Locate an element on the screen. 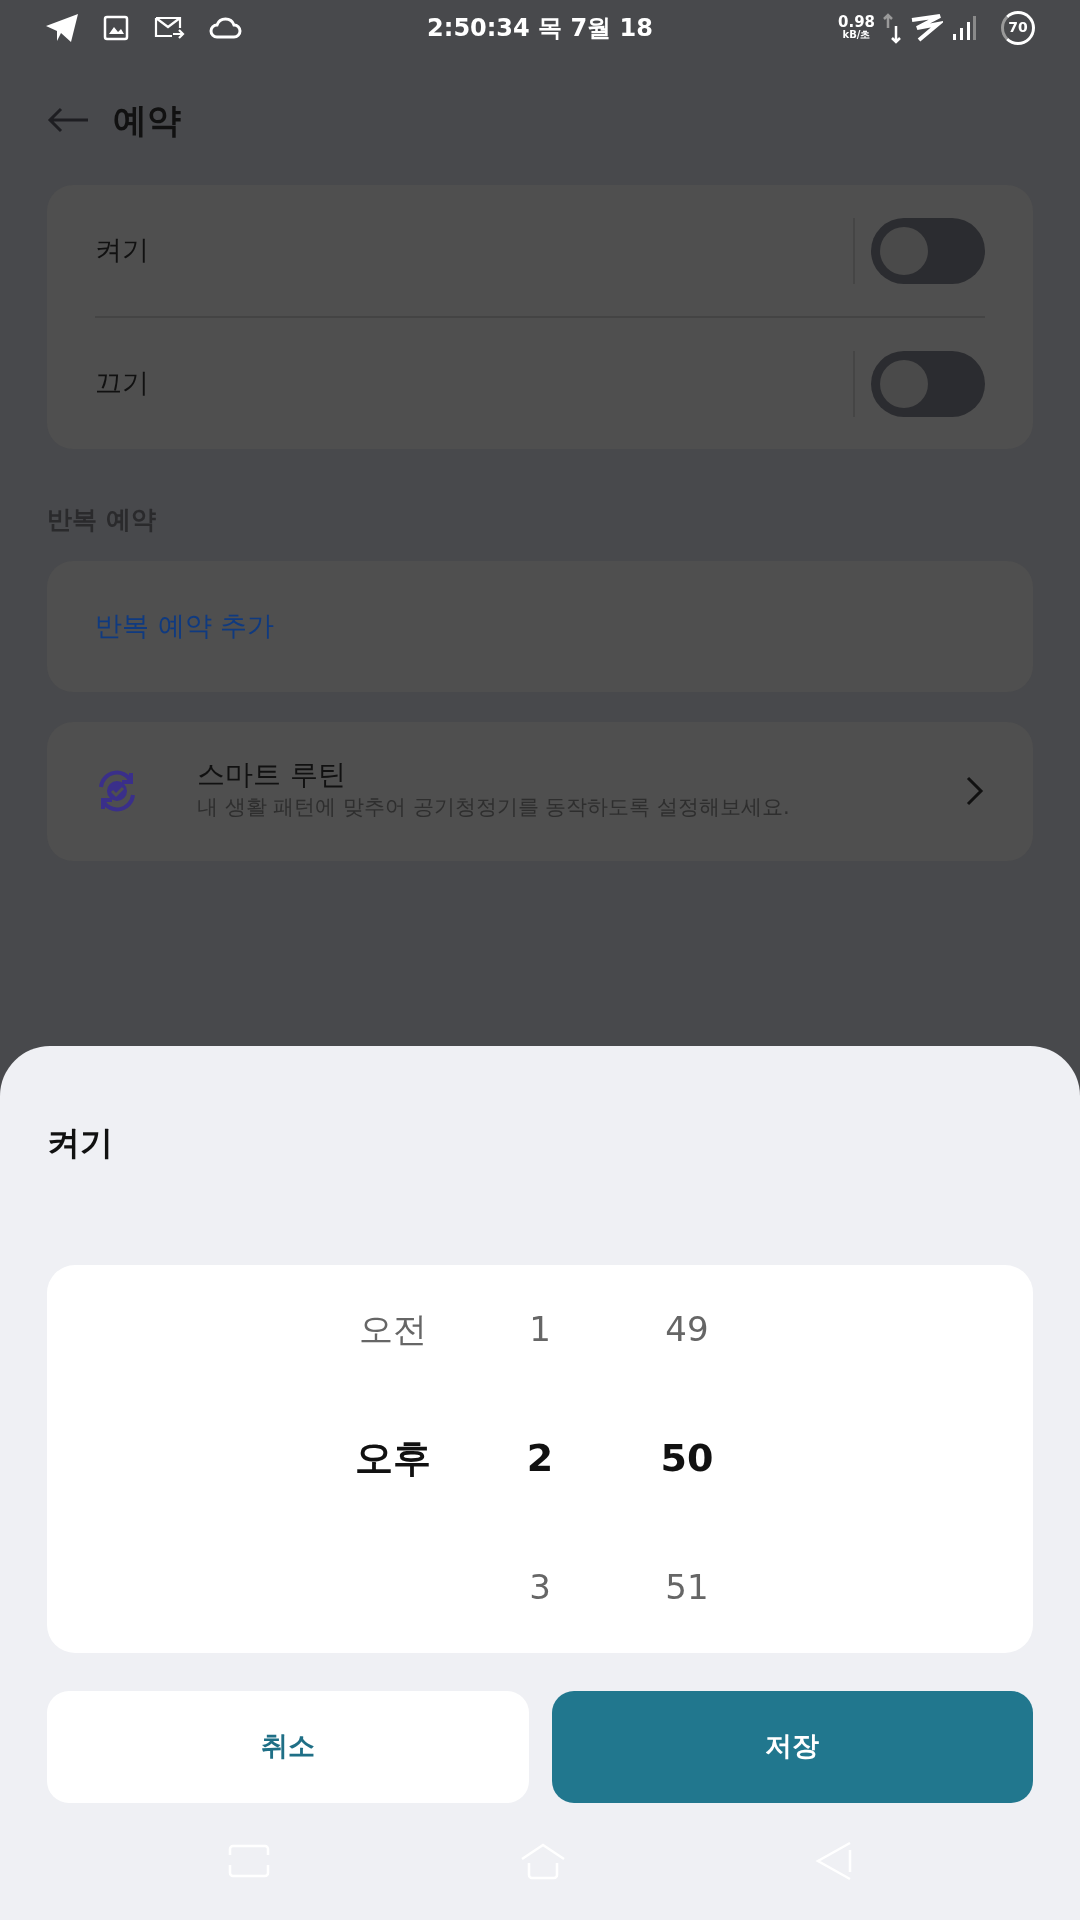 This screenshot has width=1080, height=1920. network-speed: 0.98 kB/초 is located at coordinates (856, 27).